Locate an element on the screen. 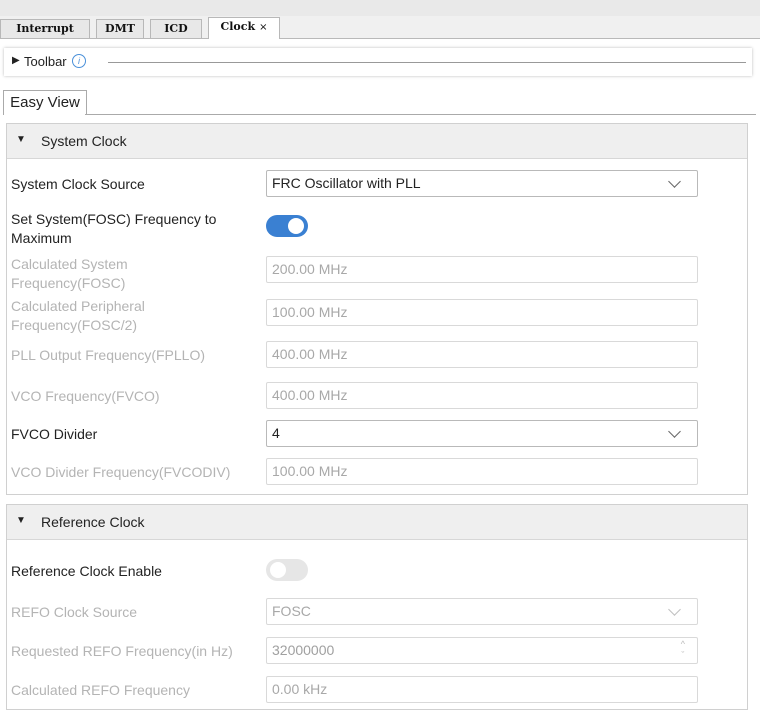  view-tab-divider is located at coordinates (420, 114).